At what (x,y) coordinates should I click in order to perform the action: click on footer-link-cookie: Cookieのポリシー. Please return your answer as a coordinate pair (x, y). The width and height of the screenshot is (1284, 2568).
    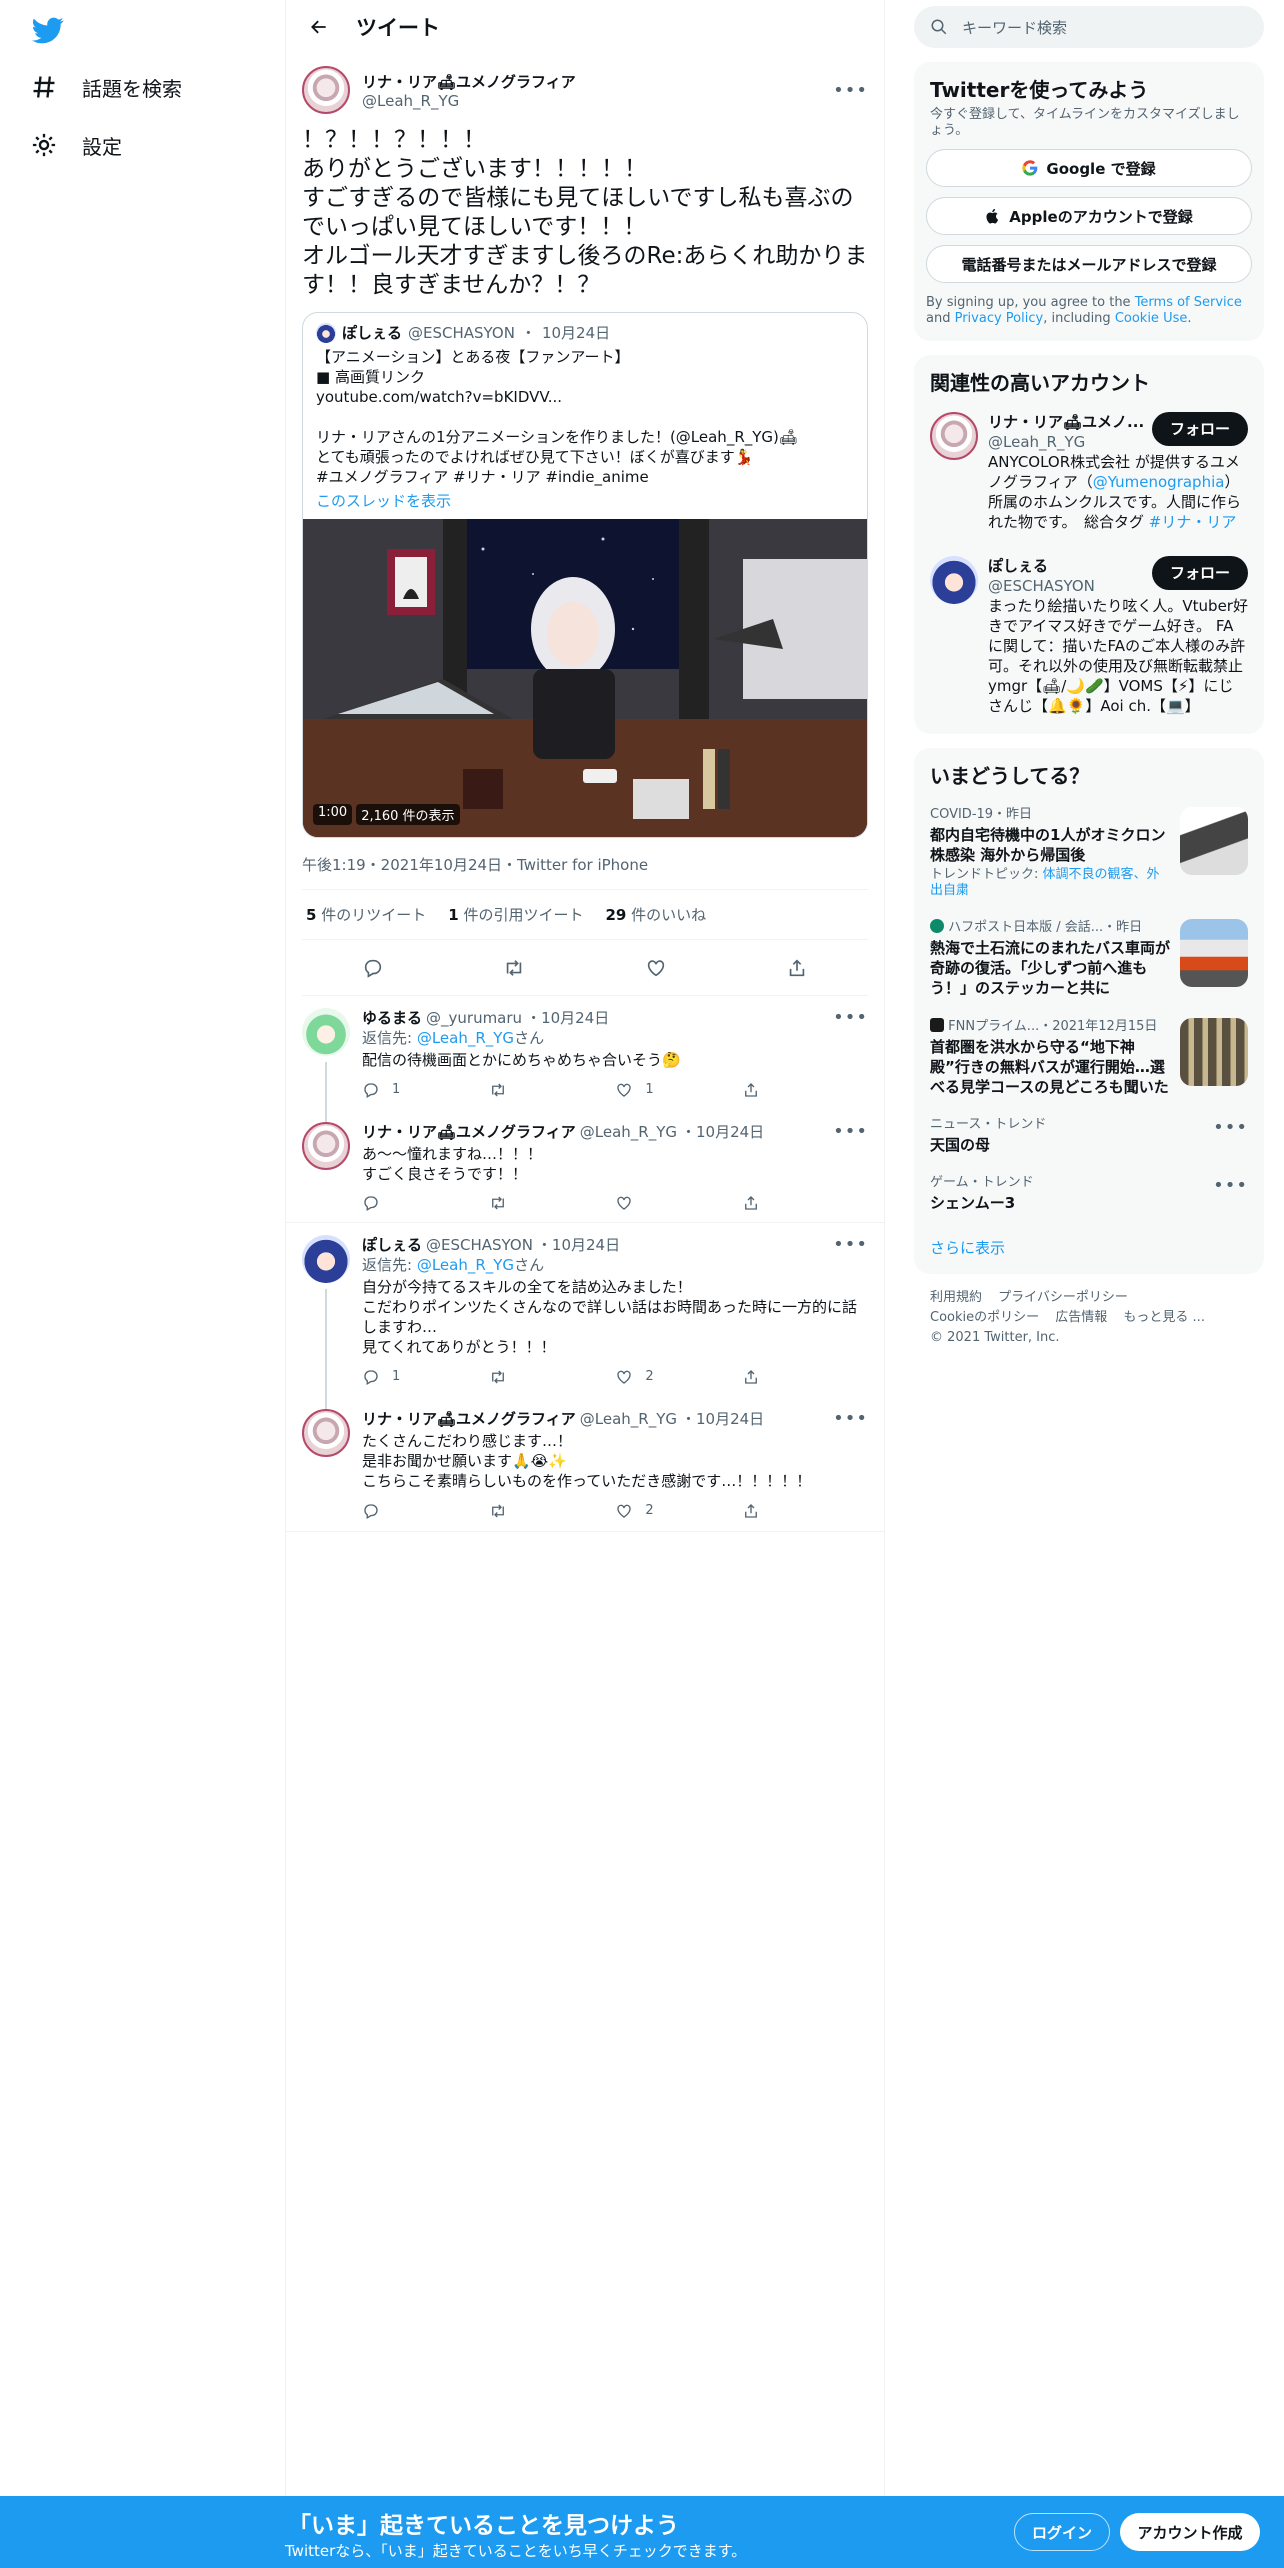
    Looking at the image, I should click on (984, 1317).